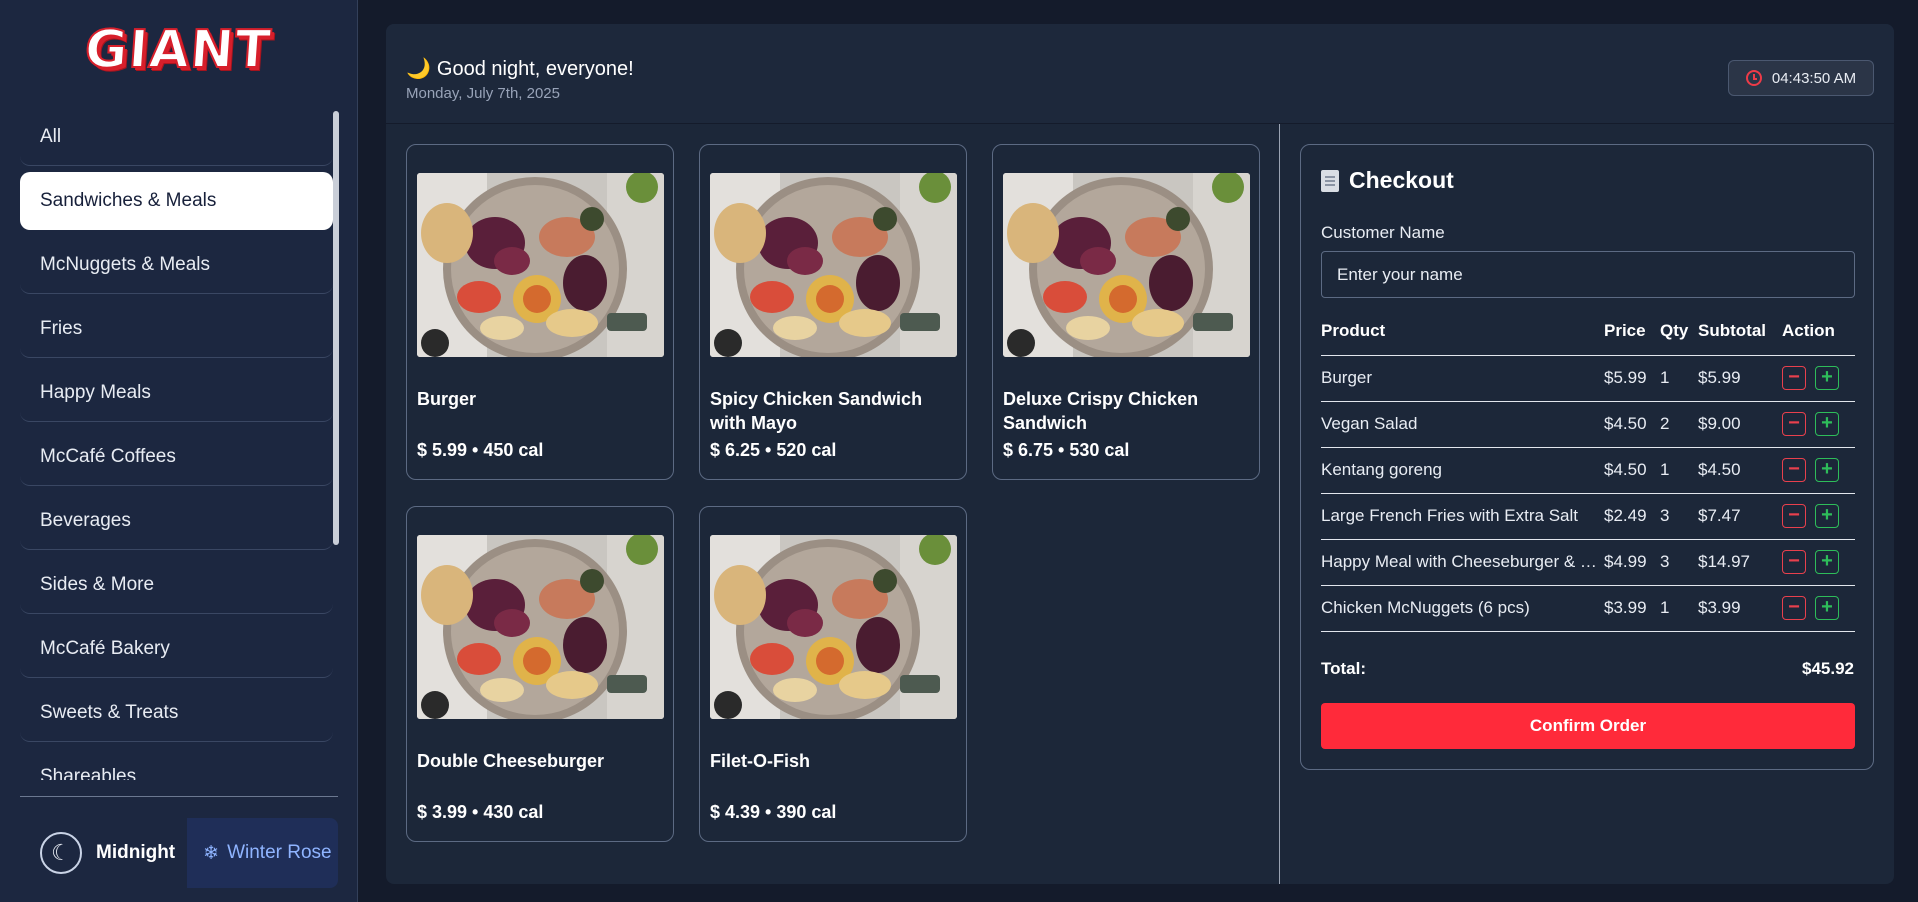  What do you see at coordinates (135, 853) in the screenshot?
I see `theme-midnight-option: Midnight` at bounding box center [135, 853].